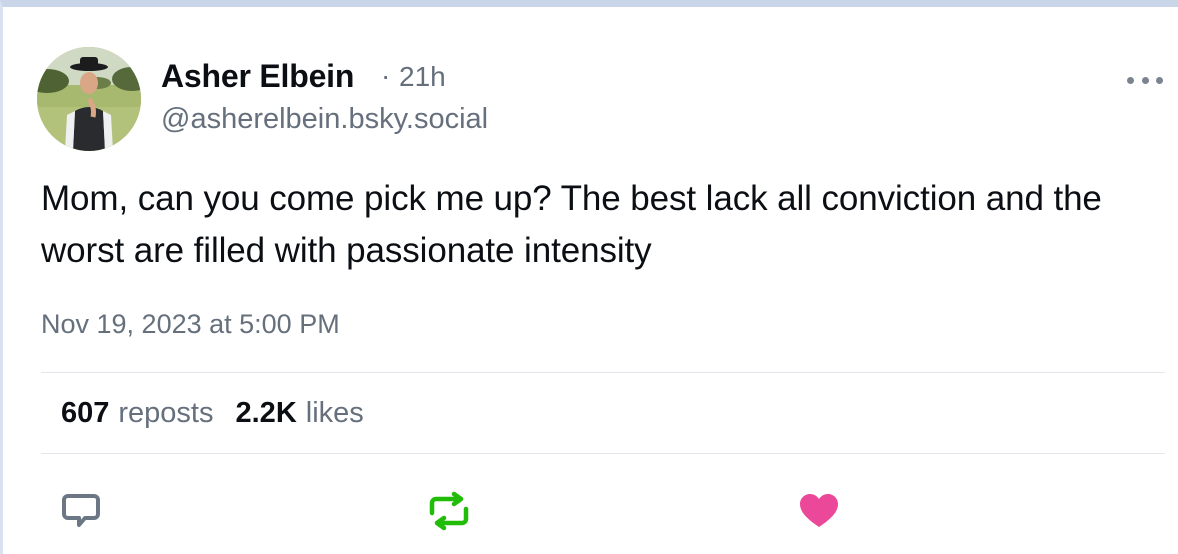 This screenshot has width=1178, height=554. I want to click on relative-time: 21h, so click(422, 77).